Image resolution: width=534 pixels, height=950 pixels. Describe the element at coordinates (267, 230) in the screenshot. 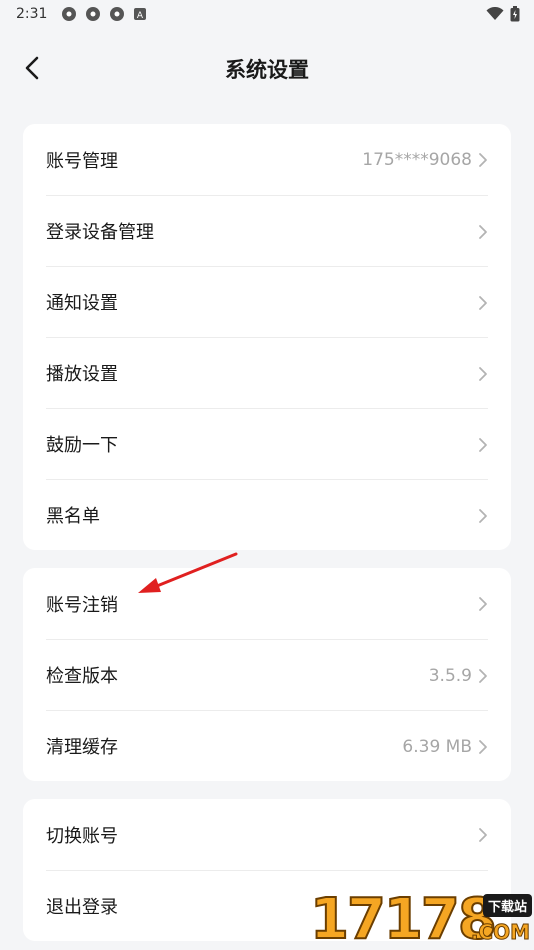

I see `settings-row-login-devices: 登录设备管理` at that location.